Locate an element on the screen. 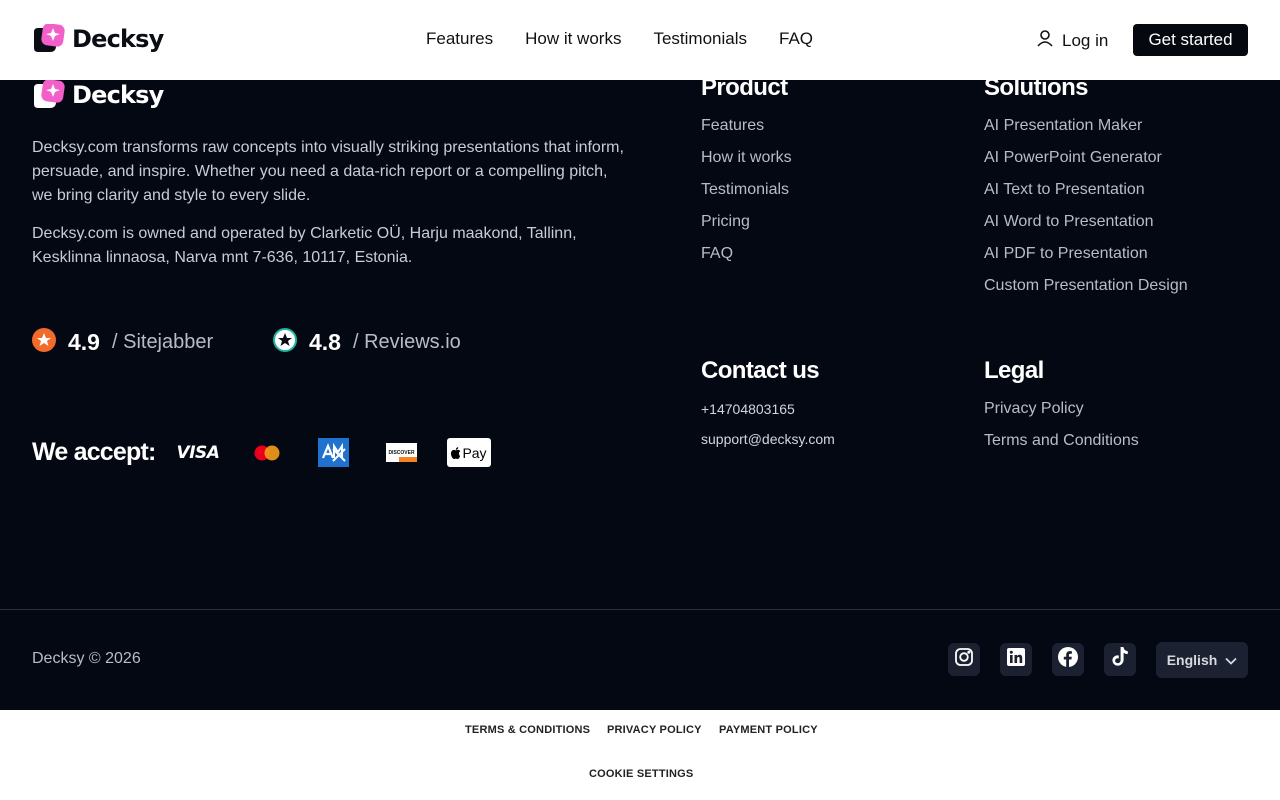 The image size is (1280, 800). main-nav: Features How it works Testimonials FAQ is located at coordinates (619, 39).